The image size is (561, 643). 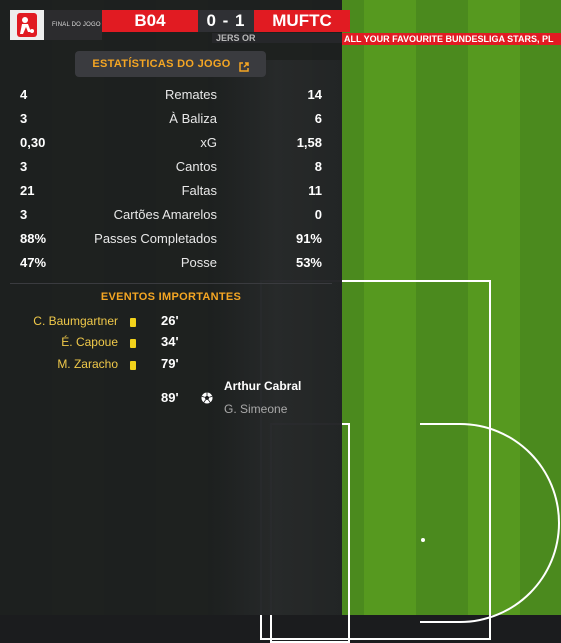 I want to click on event-card-row: C. Baumgartner 26', so click(x=171, y=322).